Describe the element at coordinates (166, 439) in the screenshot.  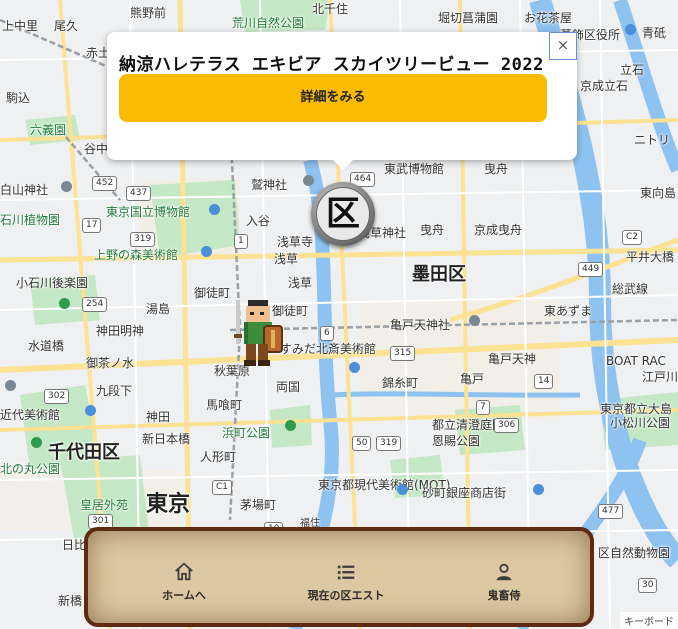
I see `map-label: 新日本橋` at that location.